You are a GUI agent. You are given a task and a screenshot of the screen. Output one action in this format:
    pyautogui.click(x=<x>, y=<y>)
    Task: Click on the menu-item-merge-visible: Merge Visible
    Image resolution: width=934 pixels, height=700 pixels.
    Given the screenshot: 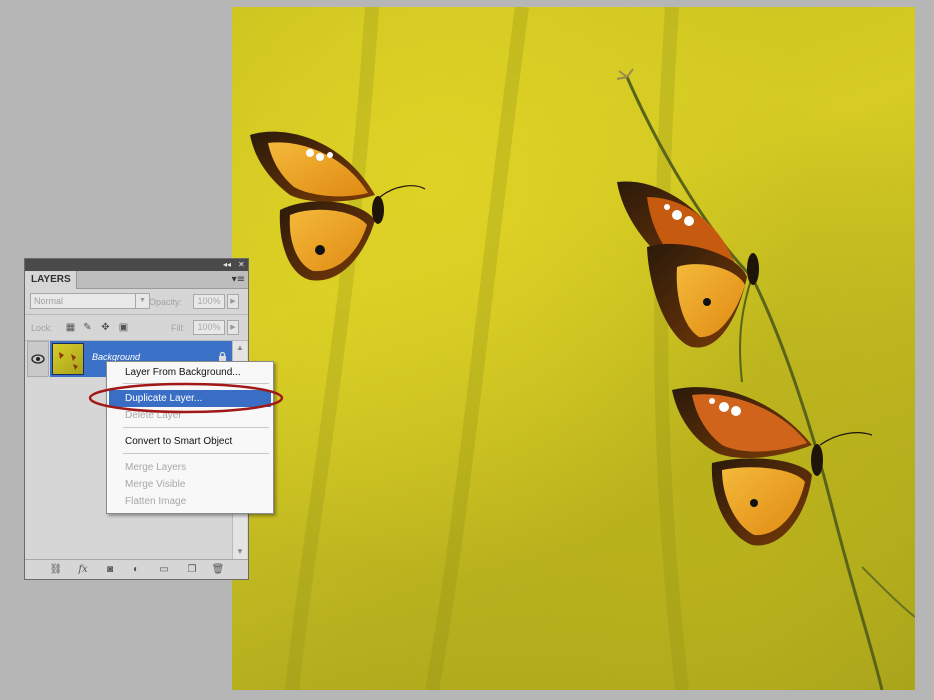 What is the action you would take?
    pyautogui.click(x=190, y=484)
    